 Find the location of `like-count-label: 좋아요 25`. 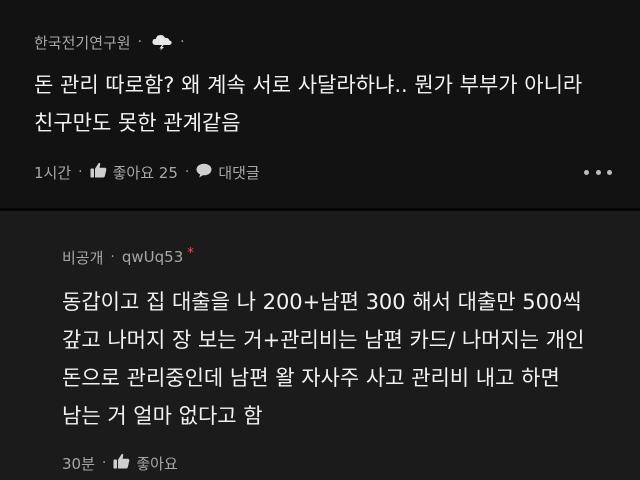

like-count-label: 좋아요 25 is located at coordinates (145, 172).